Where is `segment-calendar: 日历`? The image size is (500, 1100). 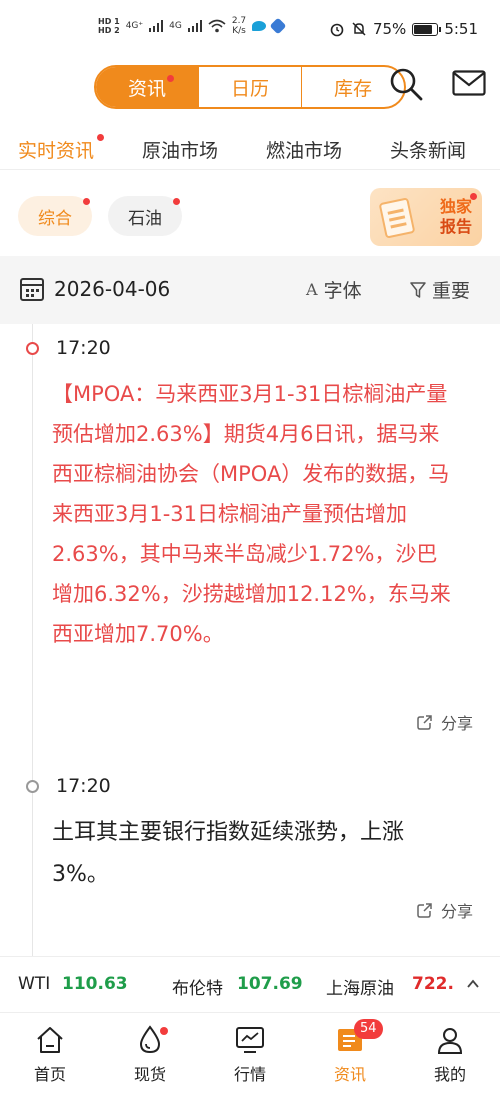 segment-calendar: 日历 is located at coordinates (250, 87).